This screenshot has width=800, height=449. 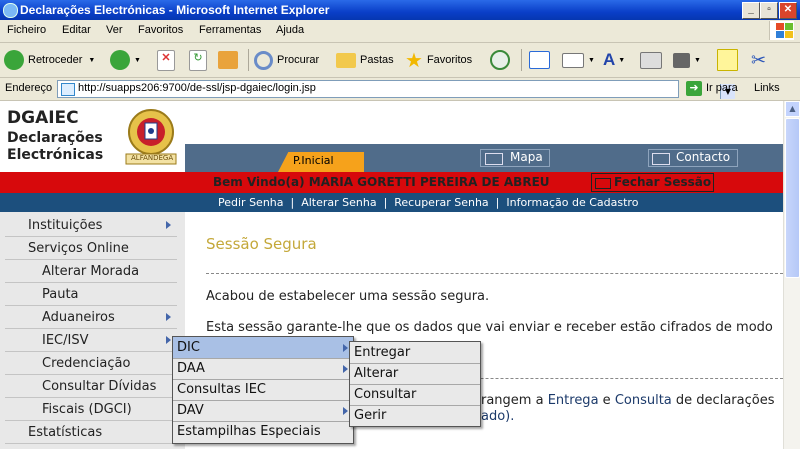 What do you see at coordinates (91, 409) in the screenshot?
I see `nav-item-fiscais-dgci: Fiscais (DGCI)` at bounding box center [91, 409].